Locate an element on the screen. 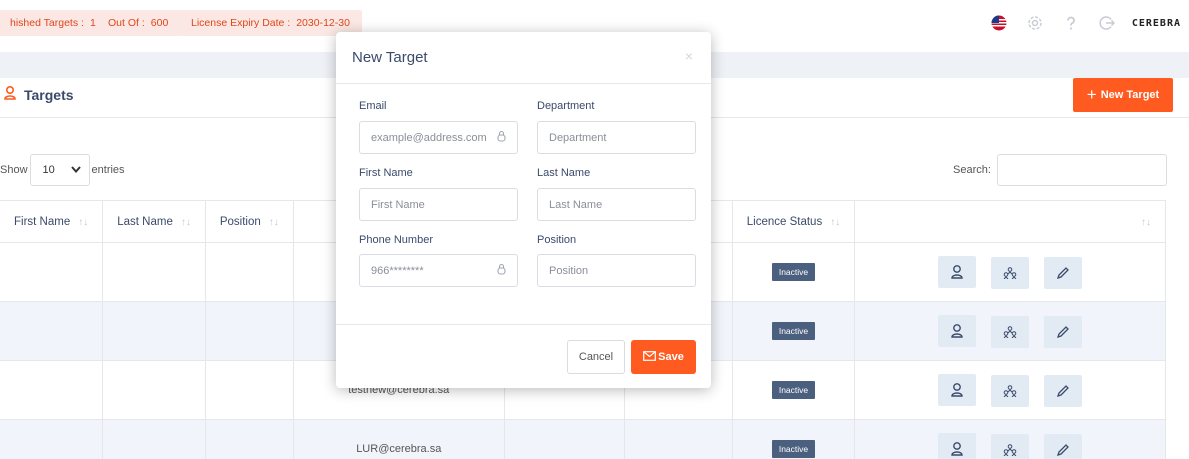  position-field: Position is located at coordinates (616, 270).